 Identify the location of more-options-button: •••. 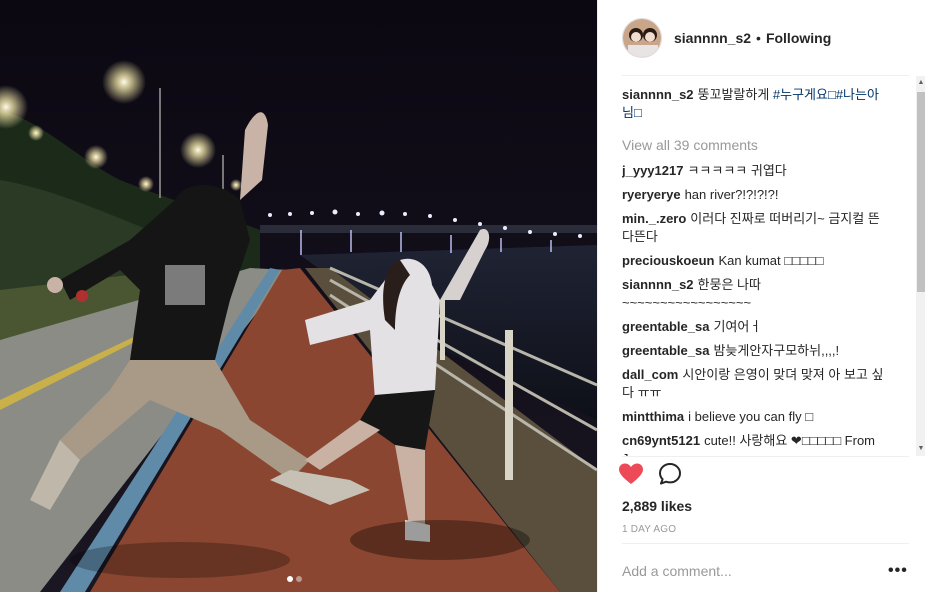
(898, 571).